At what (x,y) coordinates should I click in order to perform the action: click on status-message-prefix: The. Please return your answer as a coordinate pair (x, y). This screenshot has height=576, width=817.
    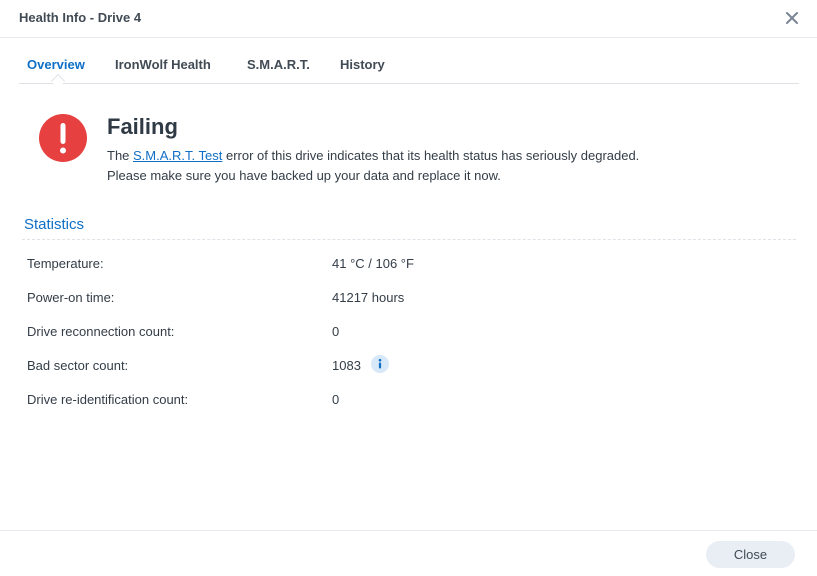
    Looking at the image, I should click on (120, 155).